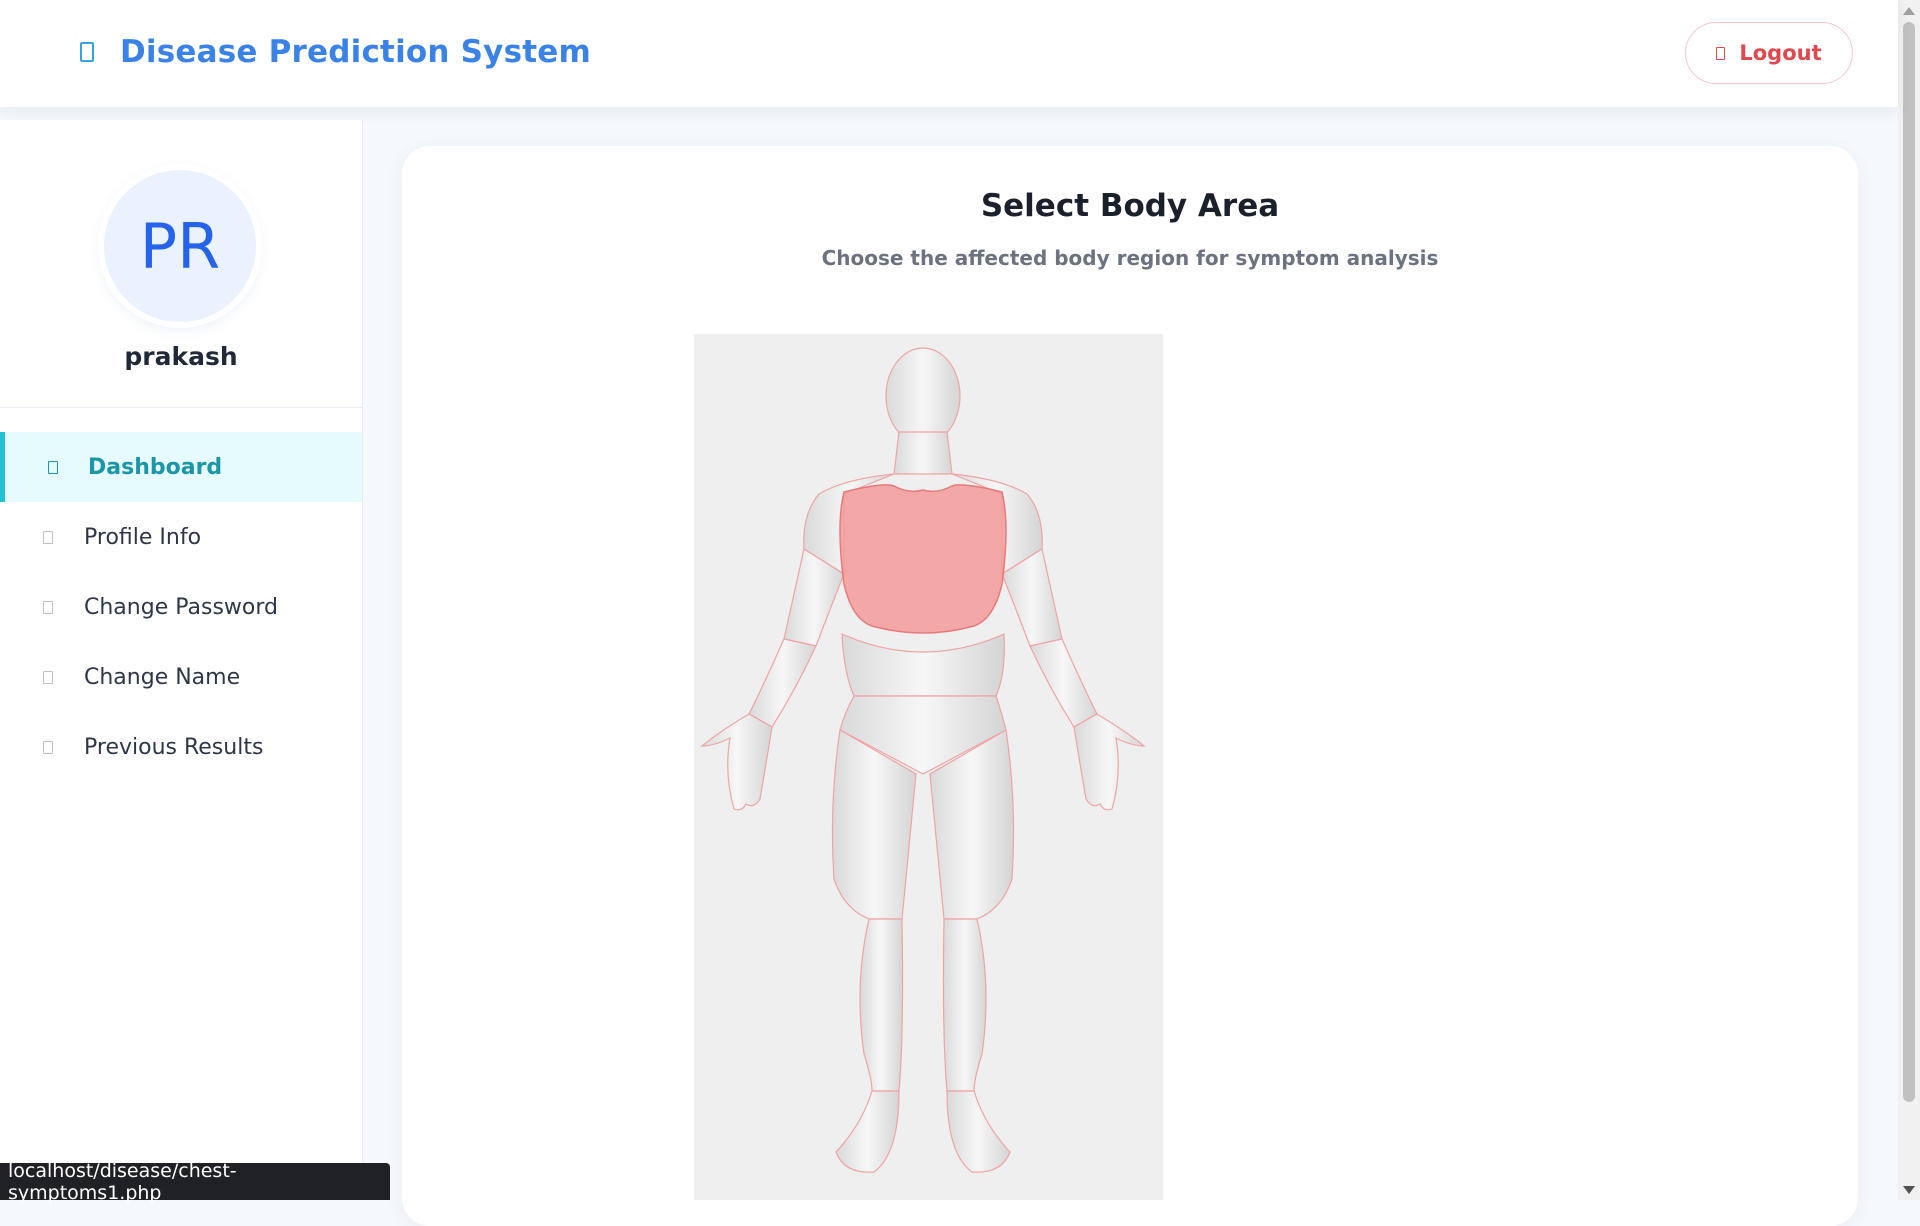 This screenshot has height=1226, width=1920. I want to click on sidebar-item-dashboard: Dashboard, so click(181, 467).